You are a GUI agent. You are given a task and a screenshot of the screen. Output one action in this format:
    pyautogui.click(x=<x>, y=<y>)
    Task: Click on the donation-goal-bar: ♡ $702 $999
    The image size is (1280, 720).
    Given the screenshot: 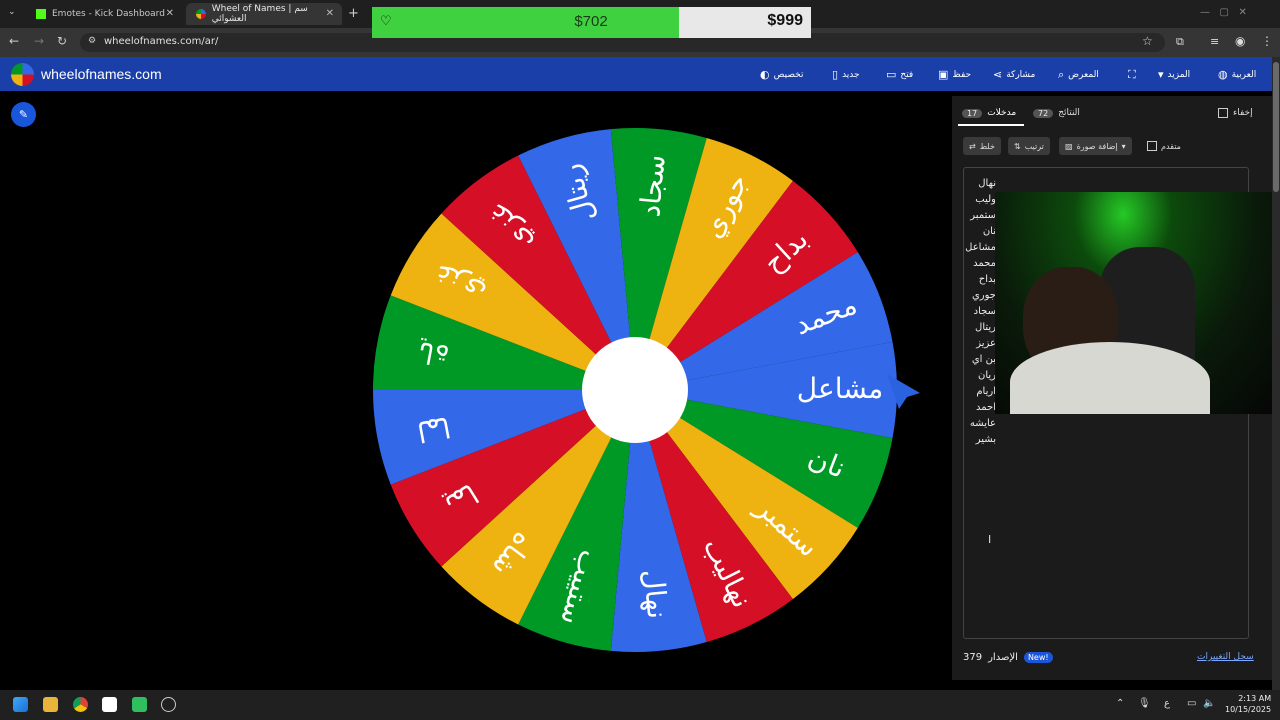 What is the action you would take?
    pyautogui.click(x=591, y=22)
    